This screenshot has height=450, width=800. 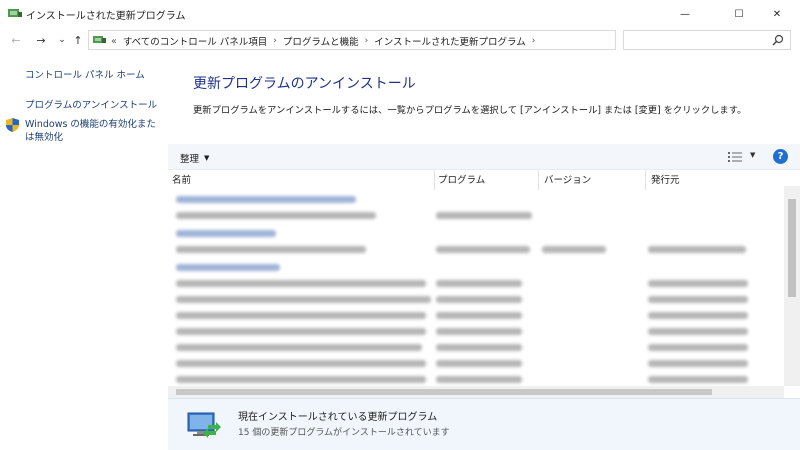 What do you see at coordinates (78, 40) in the screenshot?
I see `up-button: ↑` at bounding box center [78, 40].